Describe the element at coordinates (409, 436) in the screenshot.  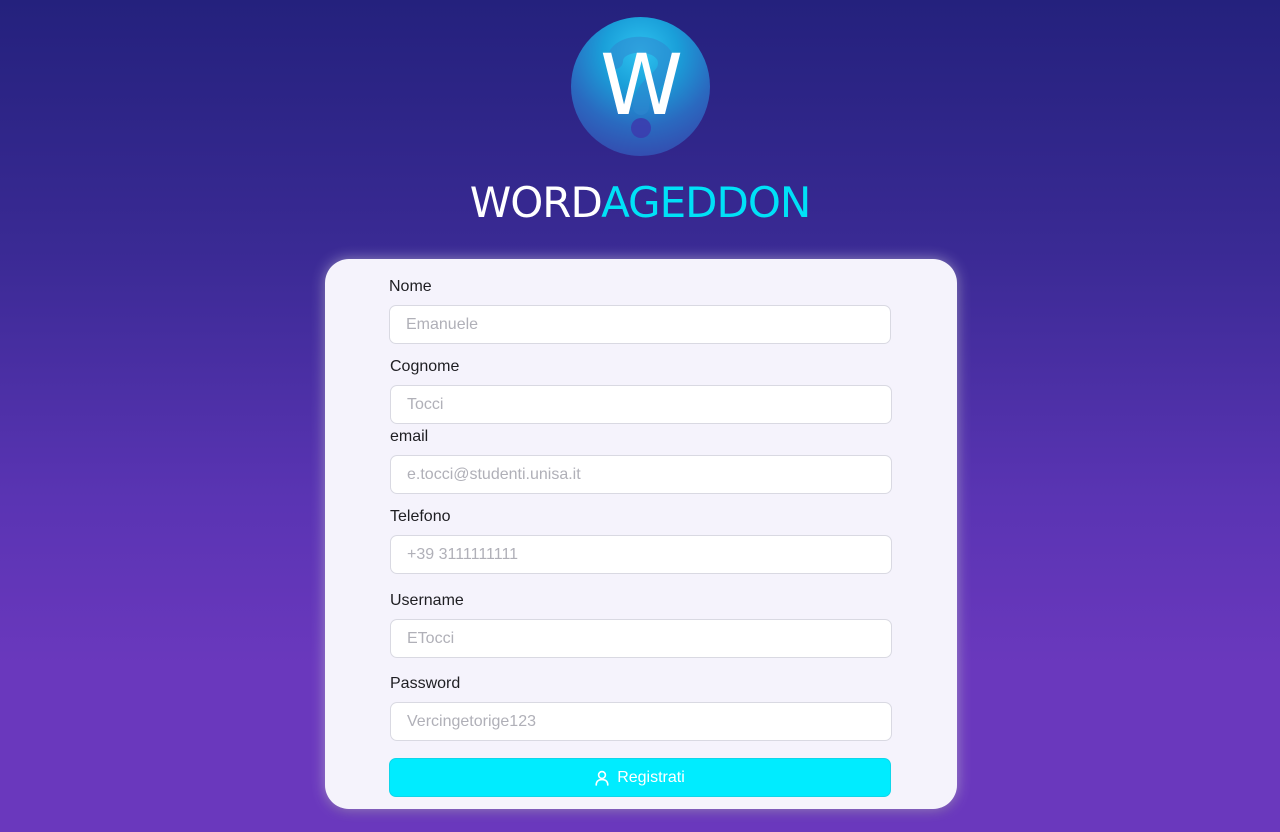
I see `email-label: email` at that location.